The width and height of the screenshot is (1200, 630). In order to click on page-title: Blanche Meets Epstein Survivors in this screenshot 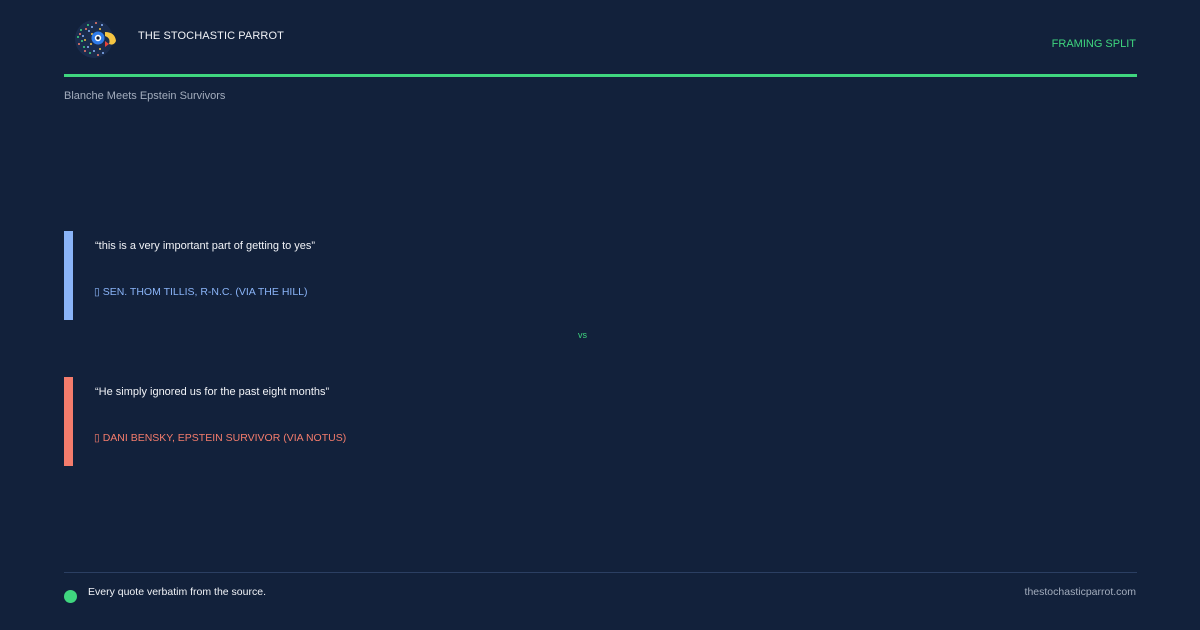, I will do `click(145, 96)`.